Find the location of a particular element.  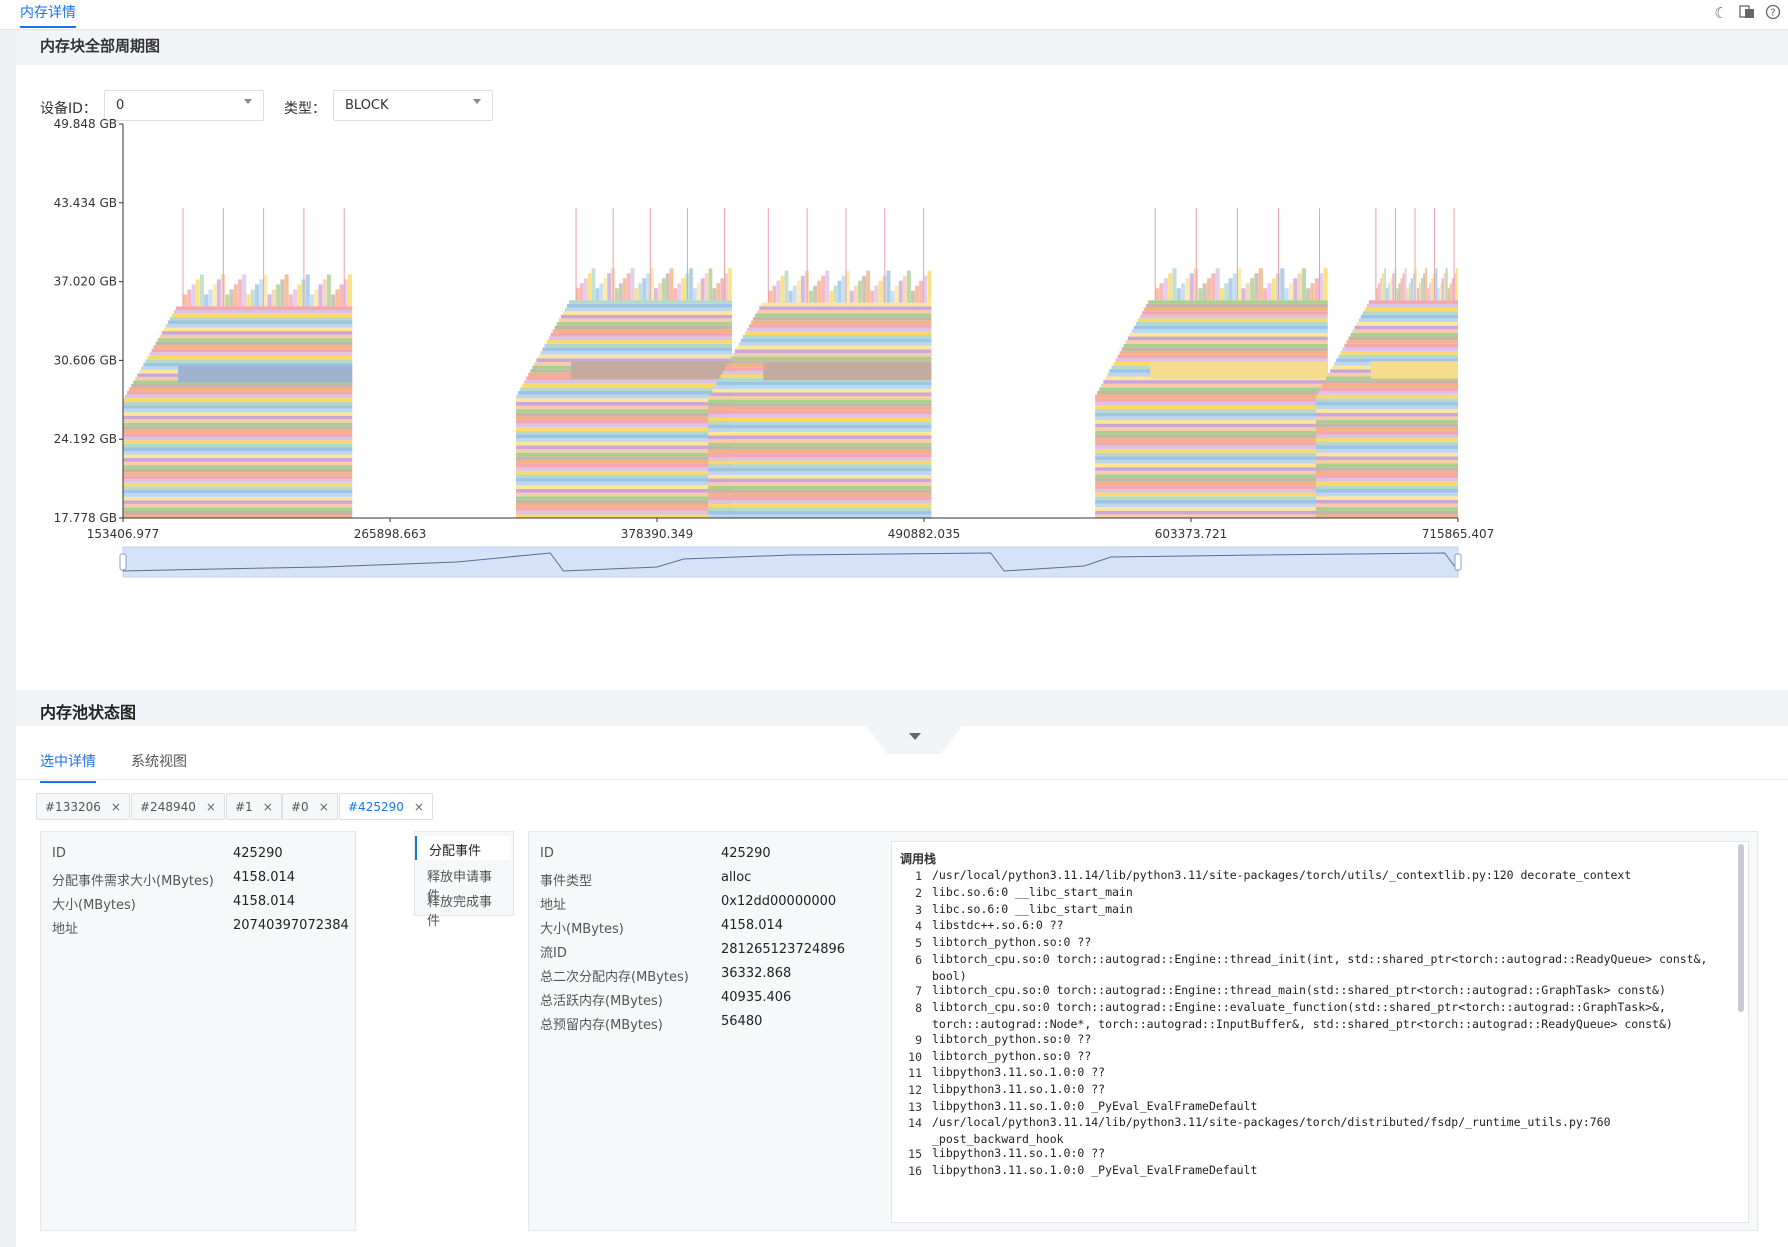

event-free-complete: 释放完成事件 is located at coordinates (463, 908).